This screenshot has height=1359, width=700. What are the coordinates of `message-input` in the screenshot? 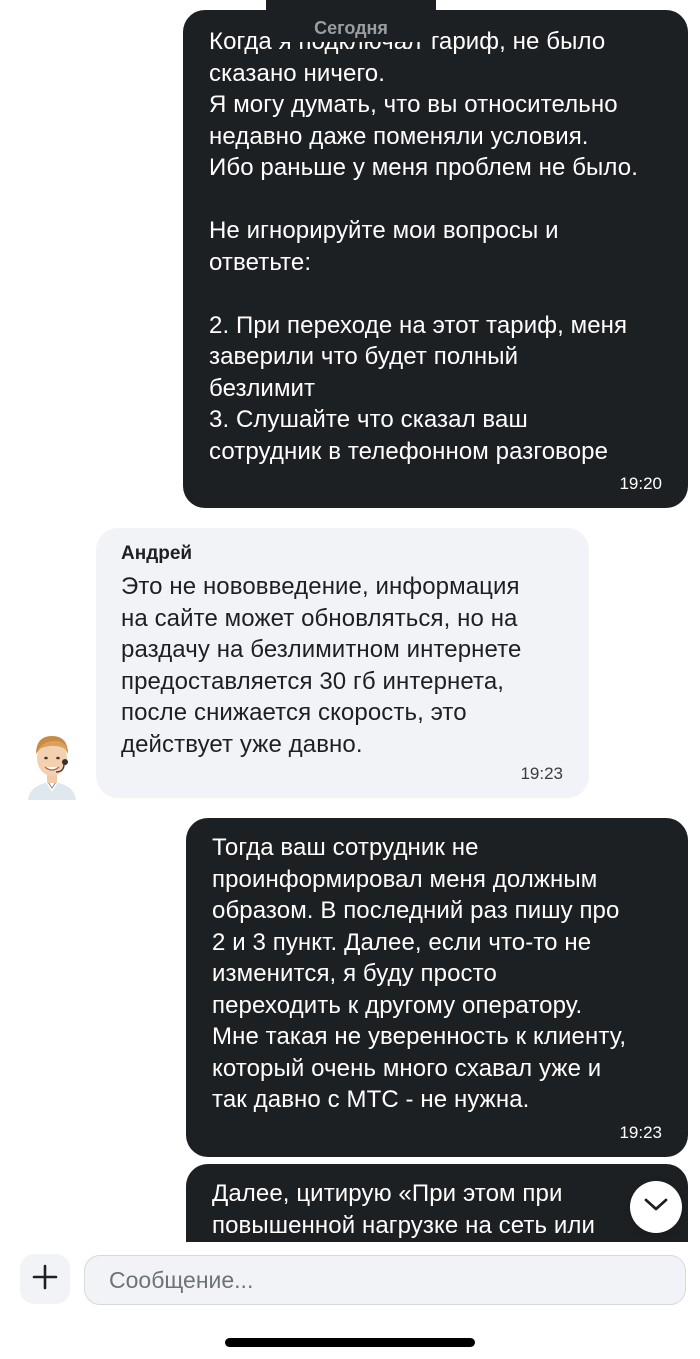 It's located at (385, 1280).